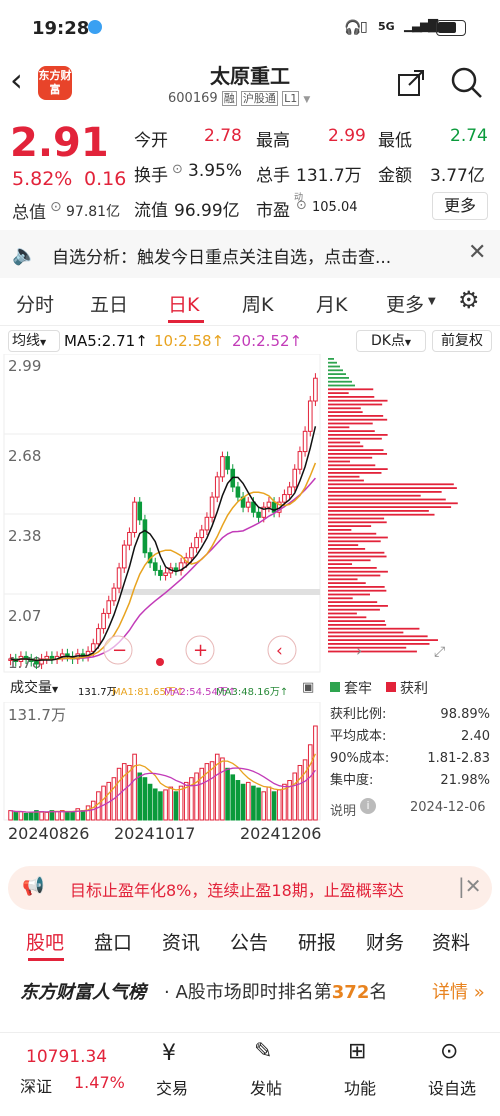  Describe the element at coordinates (36, 1085) in the screenshot. I see `index-name: 深证` at that location.